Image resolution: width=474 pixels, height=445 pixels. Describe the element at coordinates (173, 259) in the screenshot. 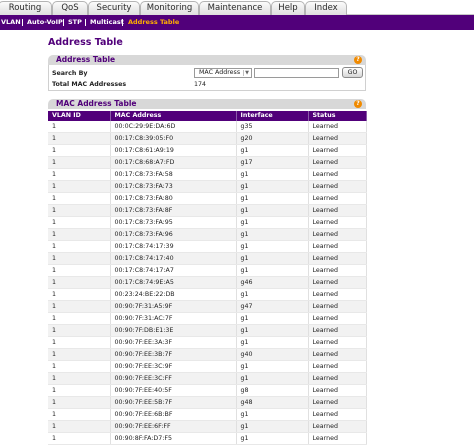

I see `mac-address-cell: 00:17:C8:74:17:40` at that location.